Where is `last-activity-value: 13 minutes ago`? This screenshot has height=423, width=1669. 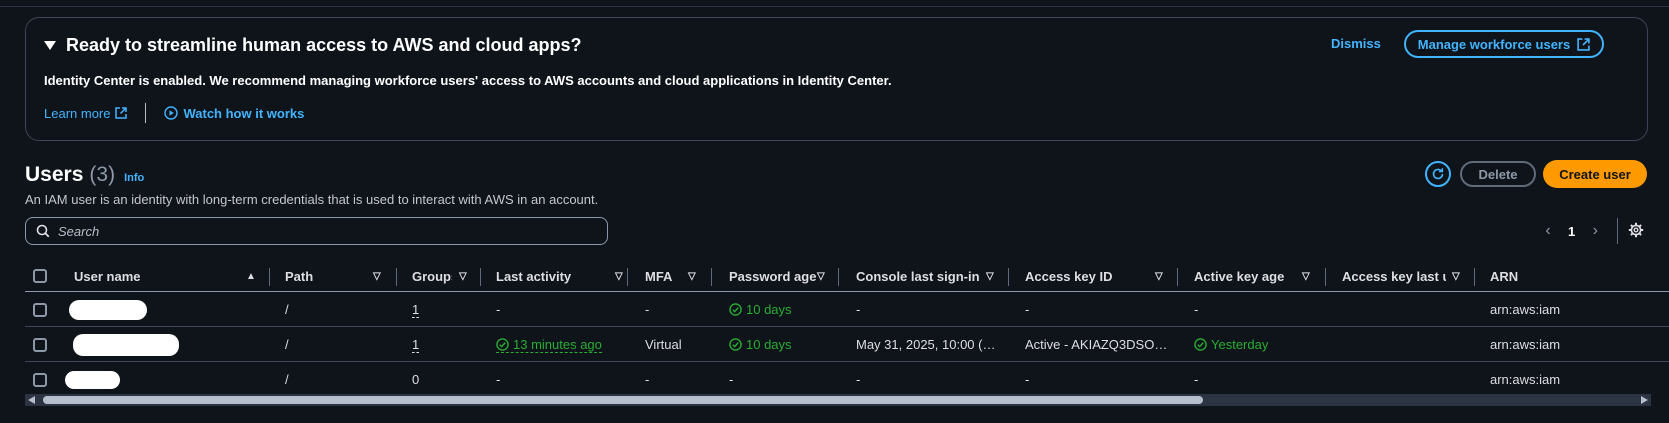
last-activity-value: 13 minutes ago is located at coordinates (557, 344).